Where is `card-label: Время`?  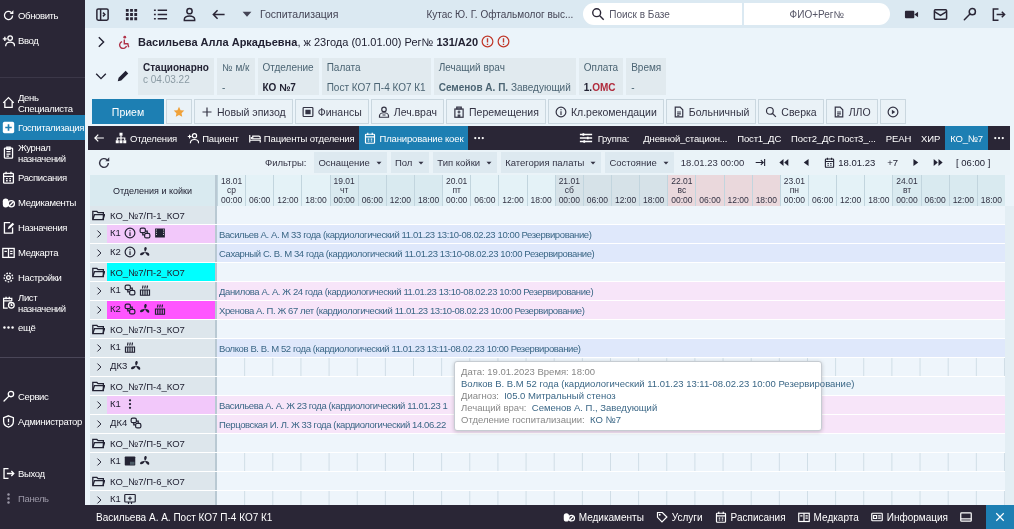
card-label: Время is located at coordinates (646, 67).